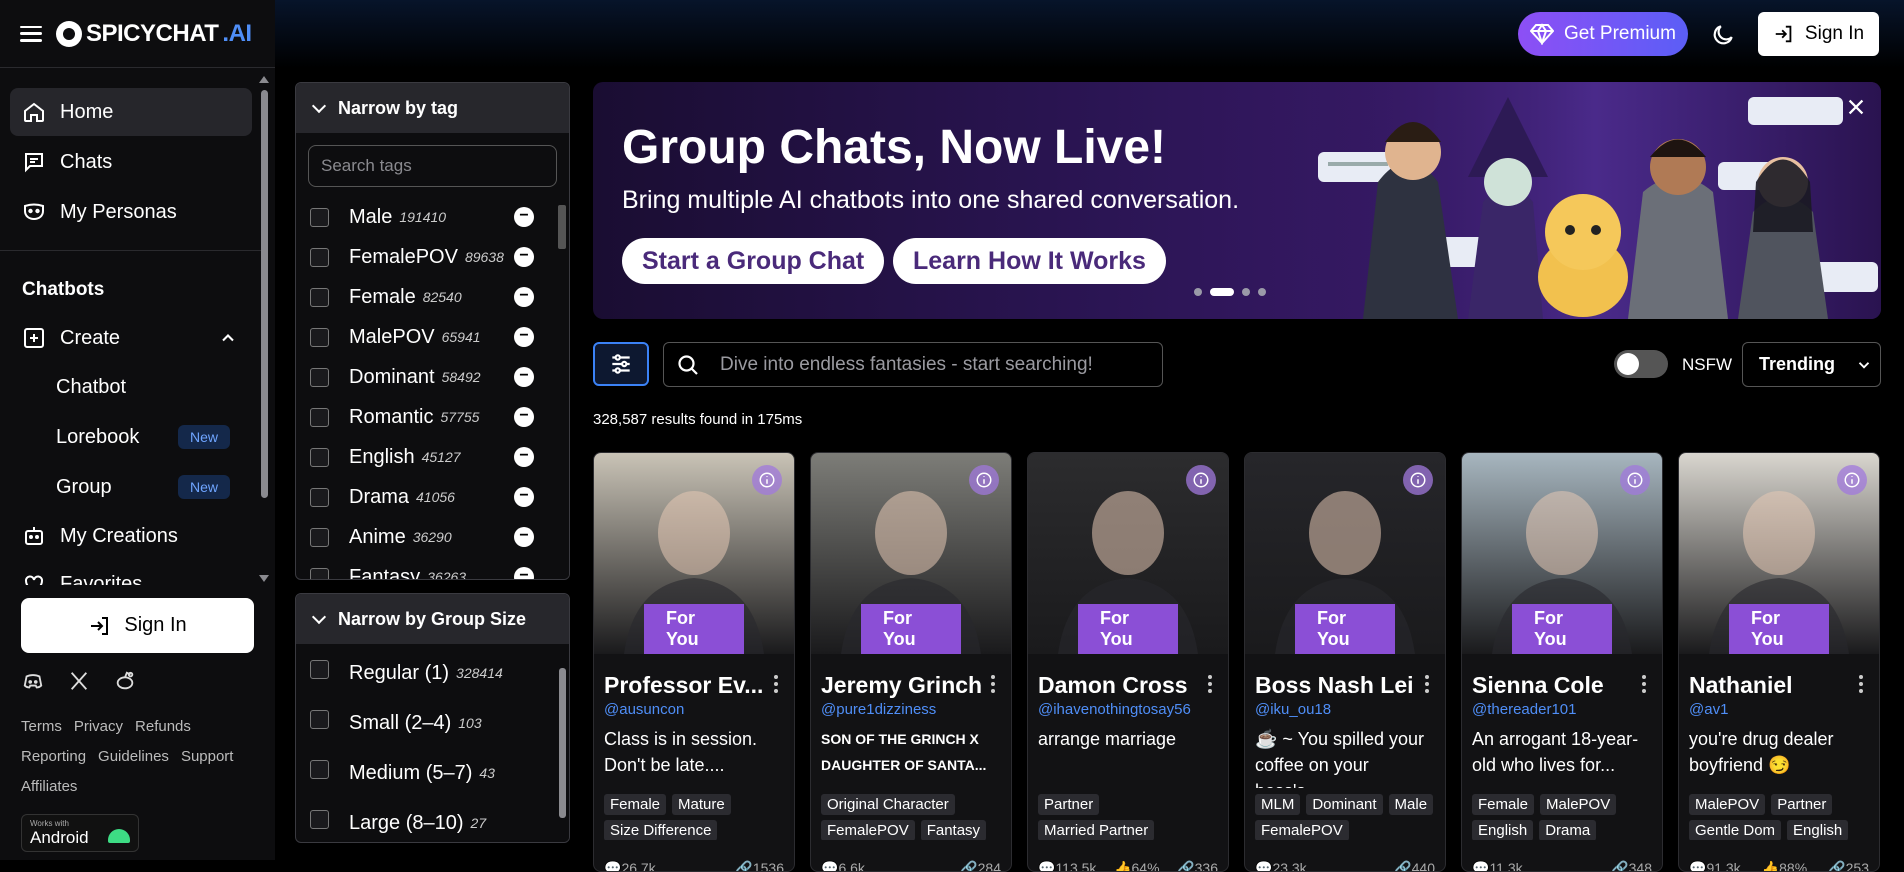  Describe the element at coordinates (131, 387) in the screenshot. I see `sidebar-item-chatbot: Chatbot` at that location.